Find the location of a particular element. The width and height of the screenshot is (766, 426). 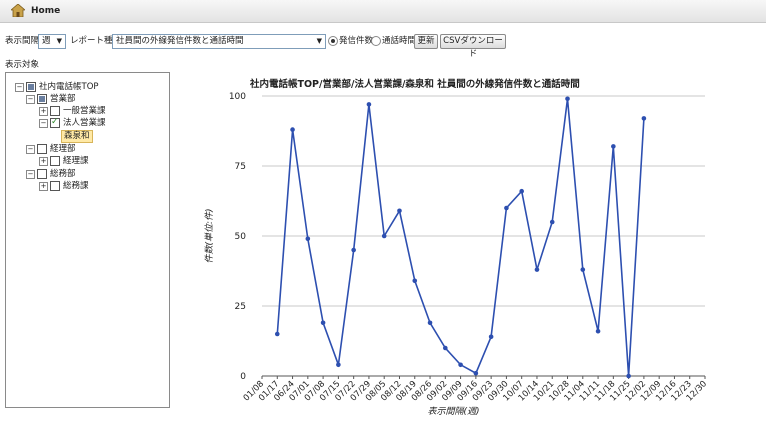

interval-select: 週 ▼ is located at coordinates (52, 41).